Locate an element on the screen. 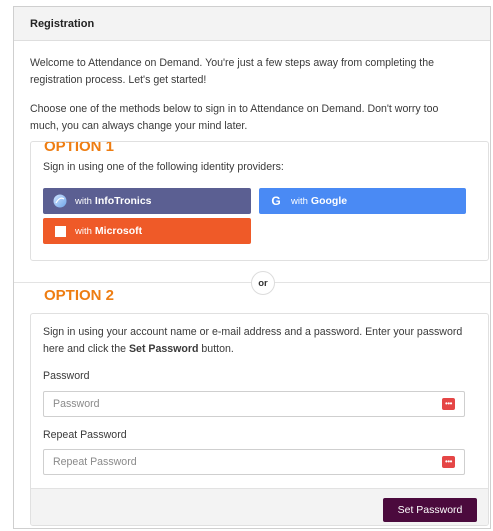  infotronics-signin-button: with InfoTronics is located at coordinates (147, 201).